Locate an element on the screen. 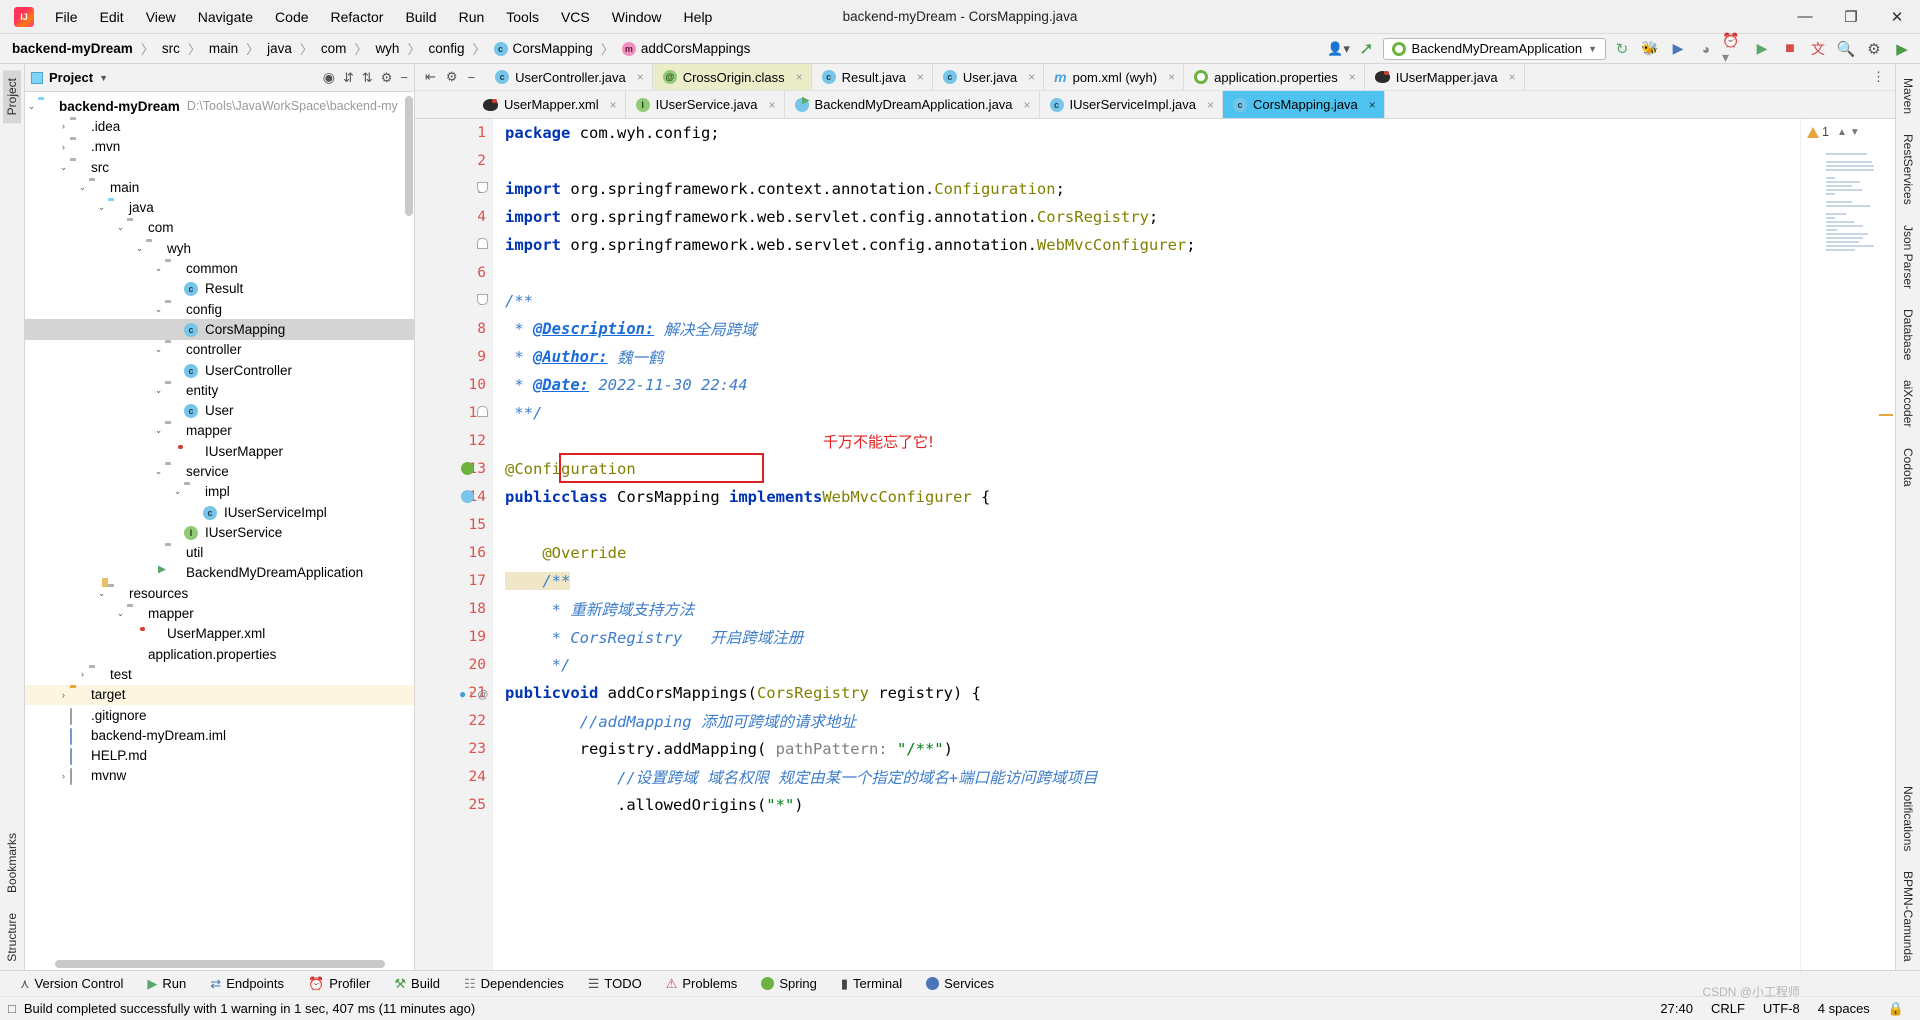  breadcrumb-item-java: java is located at coordinates (279, 48).